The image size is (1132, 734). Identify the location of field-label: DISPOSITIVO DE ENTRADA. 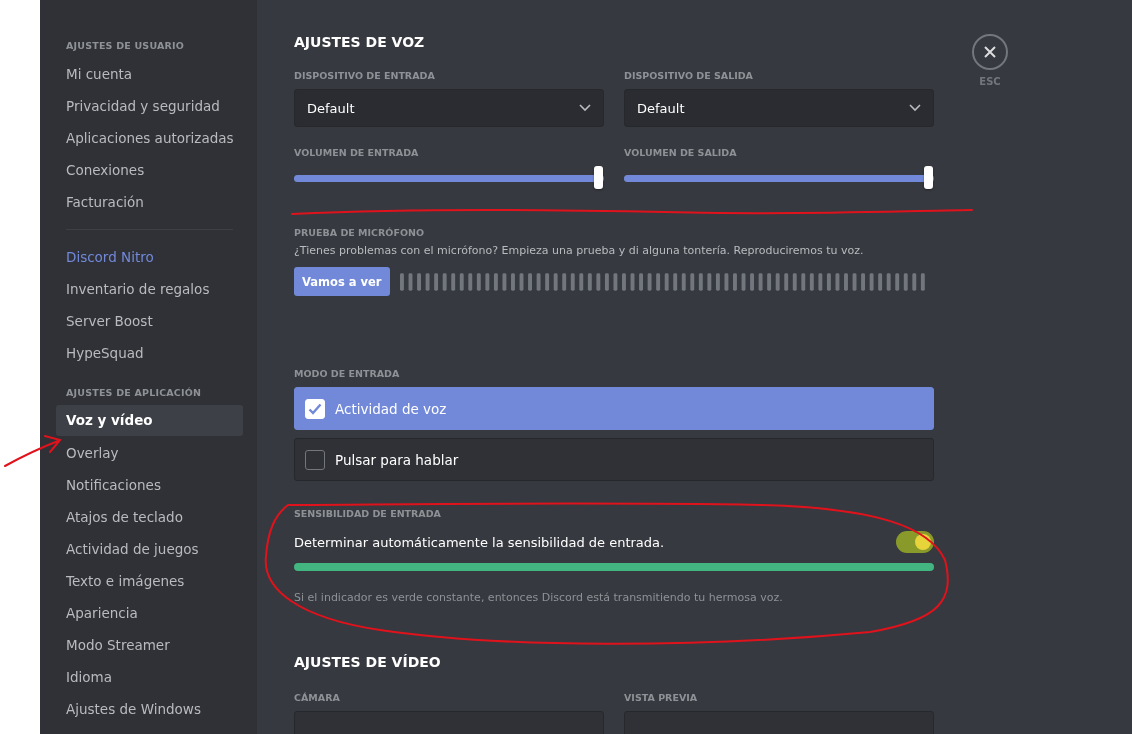
(365, 75).